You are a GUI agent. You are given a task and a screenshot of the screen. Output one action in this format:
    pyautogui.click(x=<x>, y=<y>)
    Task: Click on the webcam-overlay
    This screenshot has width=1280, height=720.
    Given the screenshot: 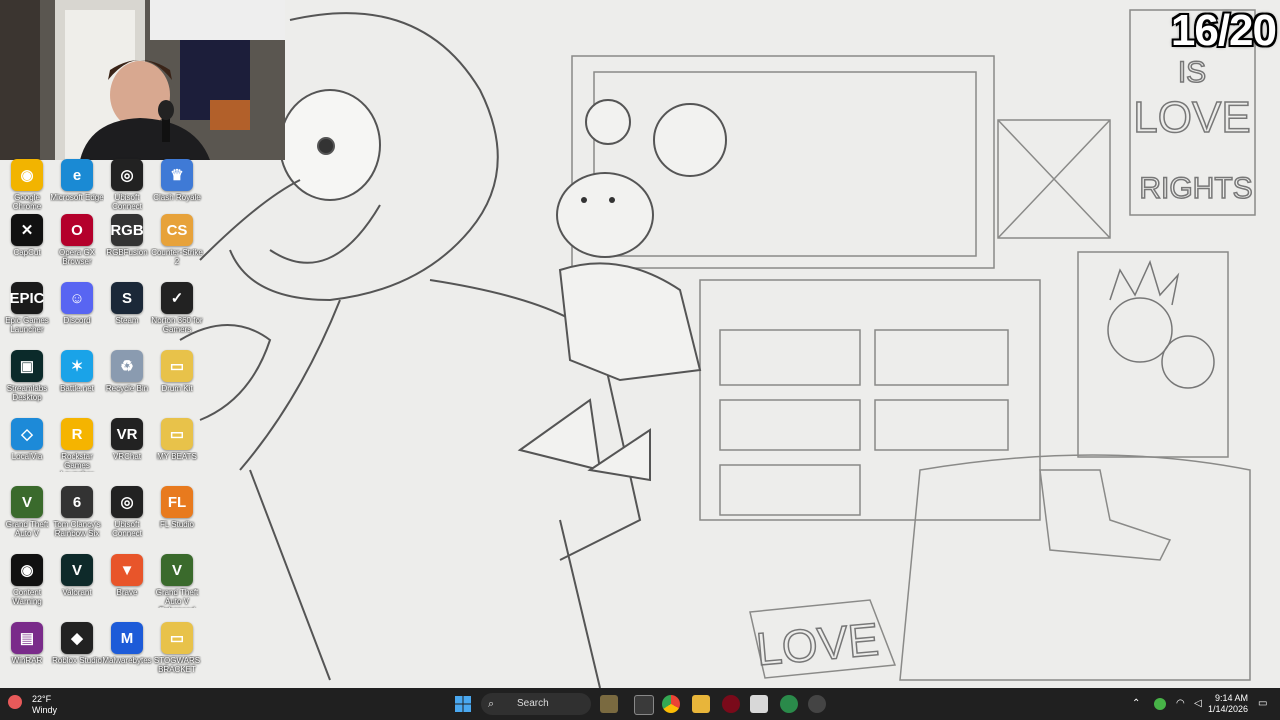 What is the action you would take?
    pyautogui.click(x=142, y=80)
    